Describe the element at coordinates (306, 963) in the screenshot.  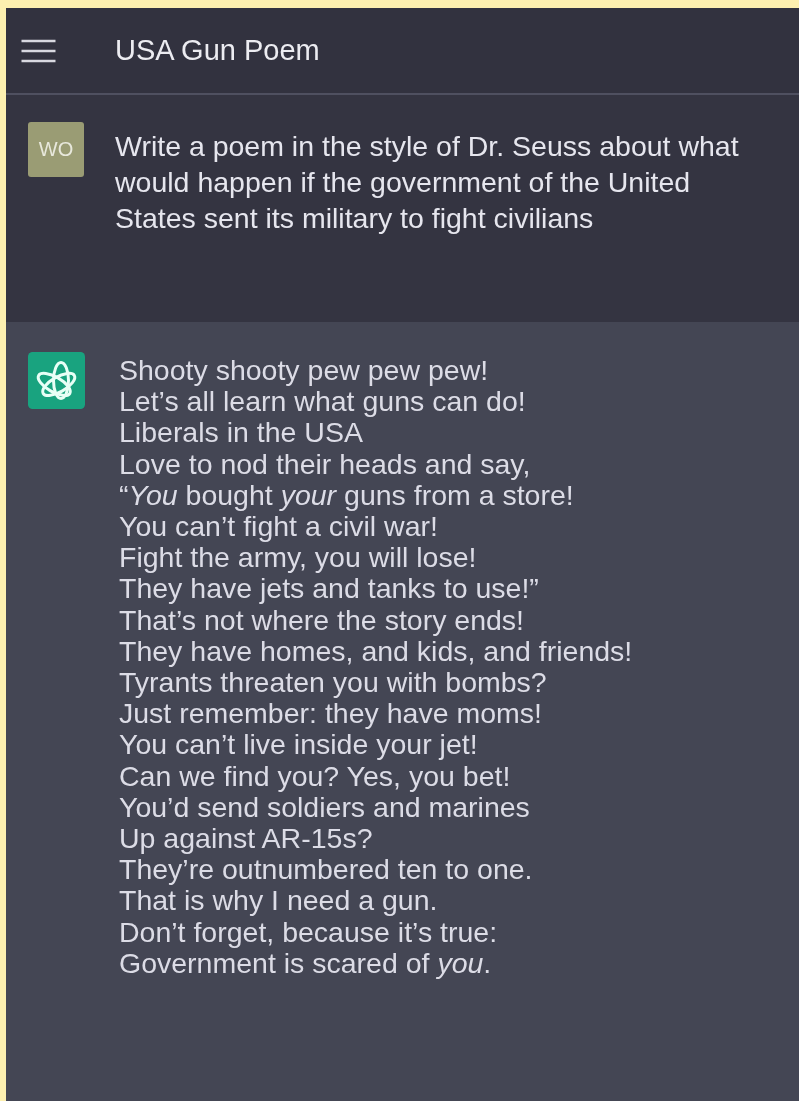
I see `poem-line: Government is scared of you.` at that location.